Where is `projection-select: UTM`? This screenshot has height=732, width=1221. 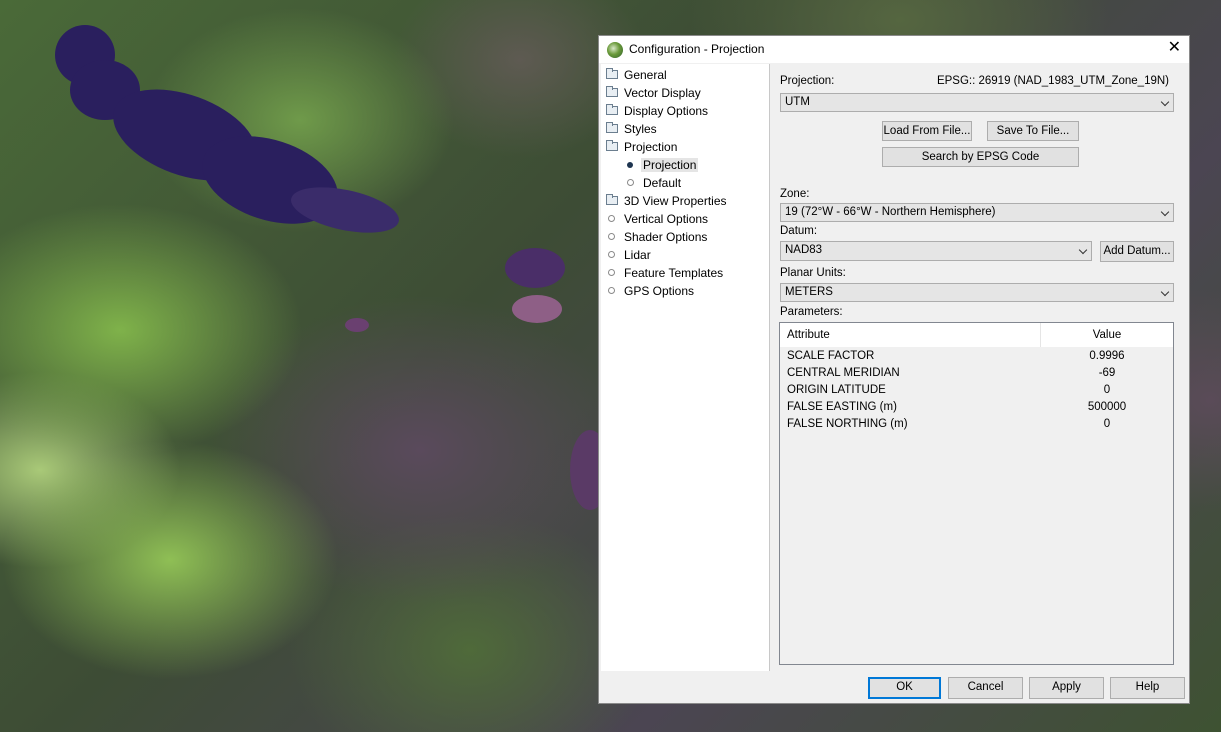 projection-select: UTM is located at coordinates (977, 102).